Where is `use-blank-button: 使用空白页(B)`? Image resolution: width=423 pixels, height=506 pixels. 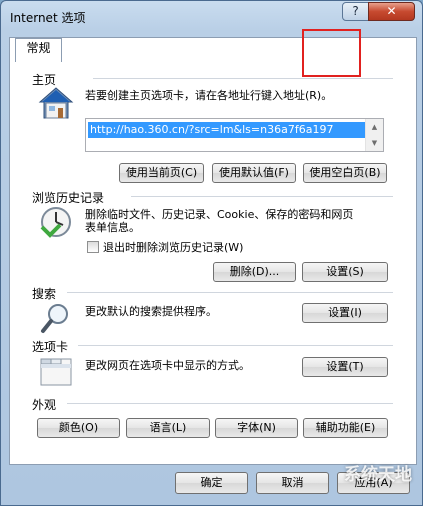
use-blank-button: 使用空白页(B) is located at coordinates (345, 173).